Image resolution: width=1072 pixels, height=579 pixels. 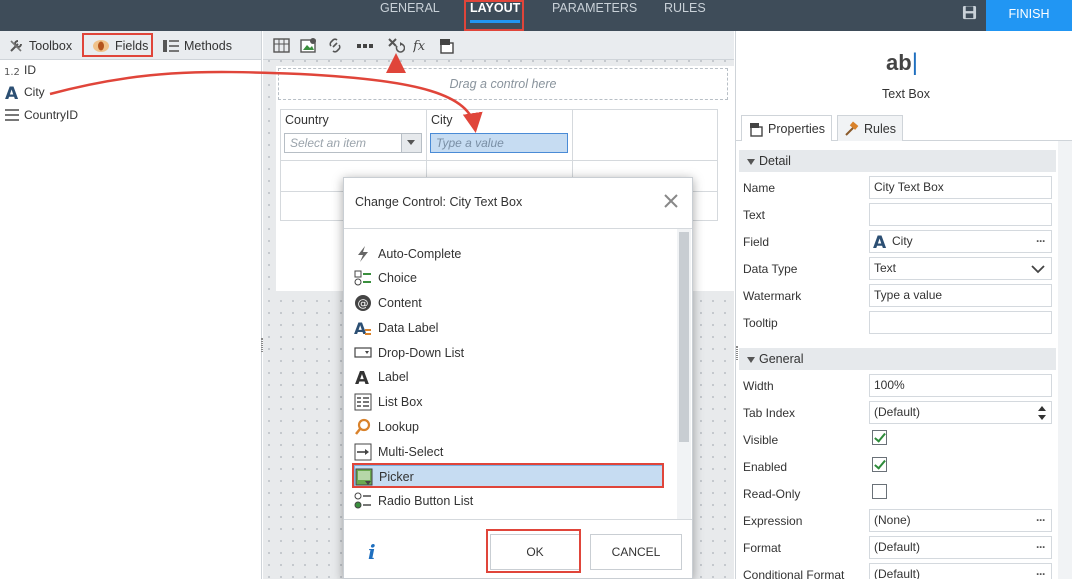 I want to click on field-picker: A City ···, so click(x=960, y=241).